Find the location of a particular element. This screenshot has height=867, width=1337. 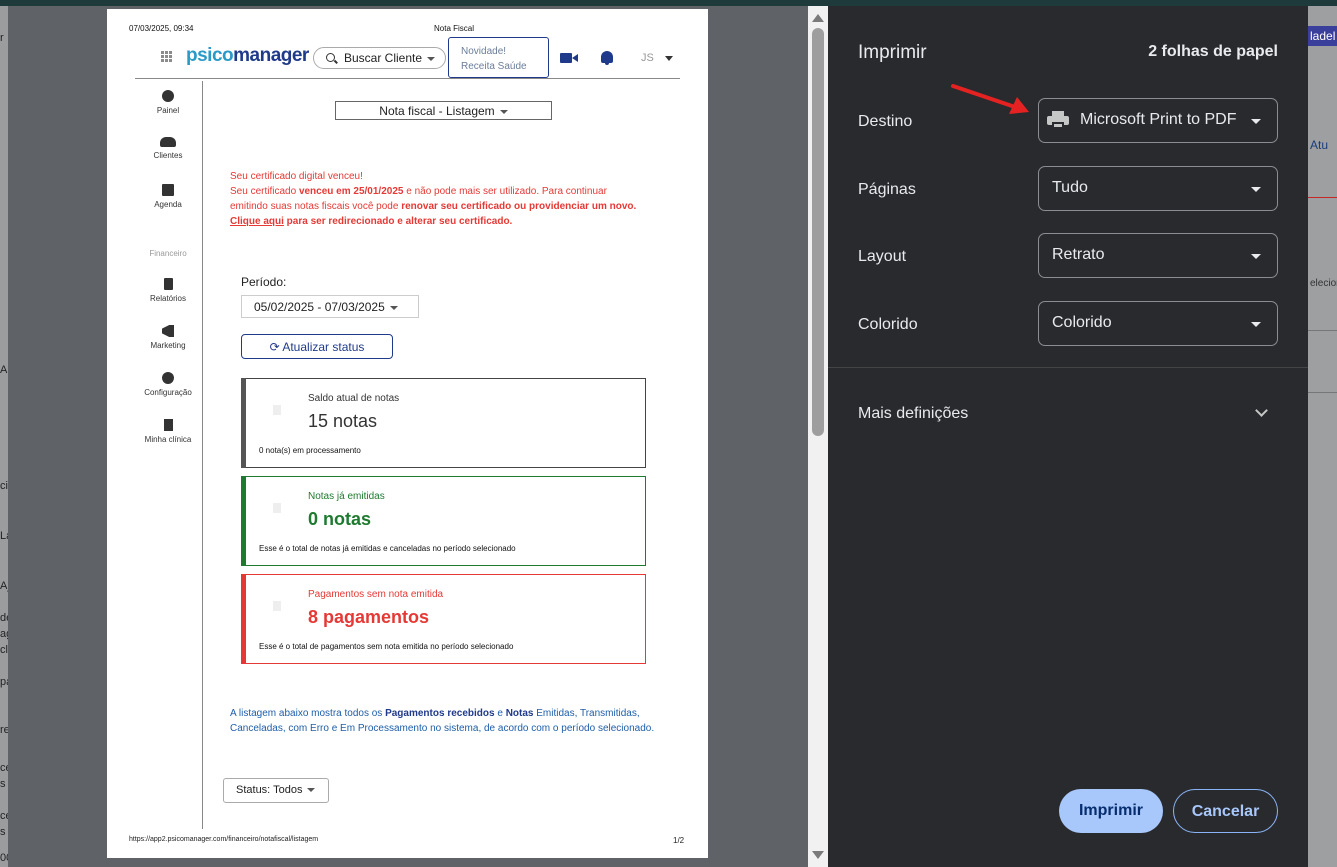

certificate-warning-title: Seu certificado digital venceu! is located at coordinates (296, 176).